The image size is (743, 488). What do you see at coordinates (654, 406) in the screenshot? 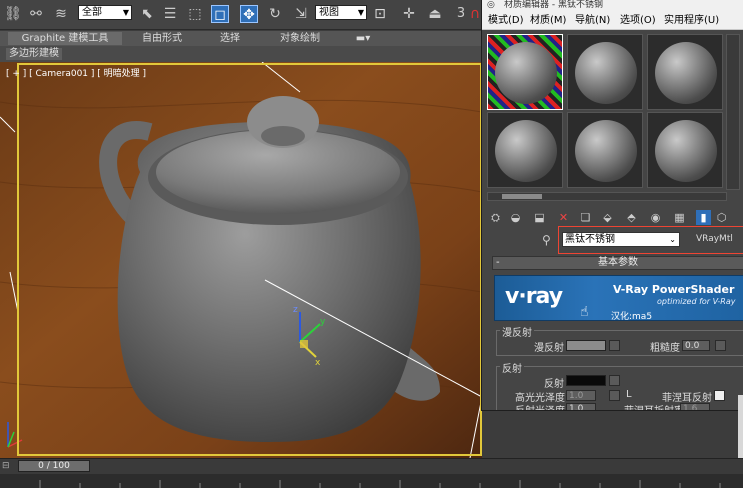
I see `fresnel-ior-label: 菲涅耳折射率` at bounding box center [654, 406].